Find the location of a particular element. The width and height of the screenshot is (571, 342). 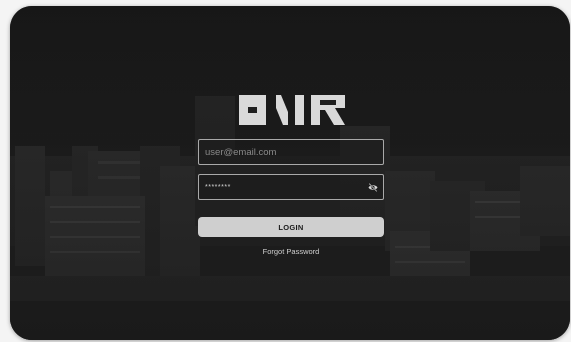

password-field is located at coordinates (291, 187).